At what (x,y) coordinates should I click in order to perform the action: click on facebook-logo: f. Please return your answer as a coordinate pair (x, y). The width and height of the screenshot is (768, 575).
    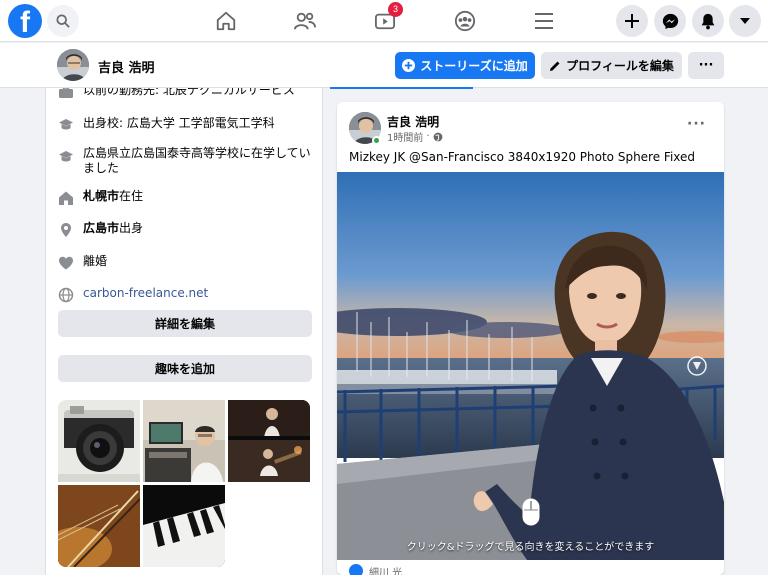
    Looking at the image, I should click on (25, 21).